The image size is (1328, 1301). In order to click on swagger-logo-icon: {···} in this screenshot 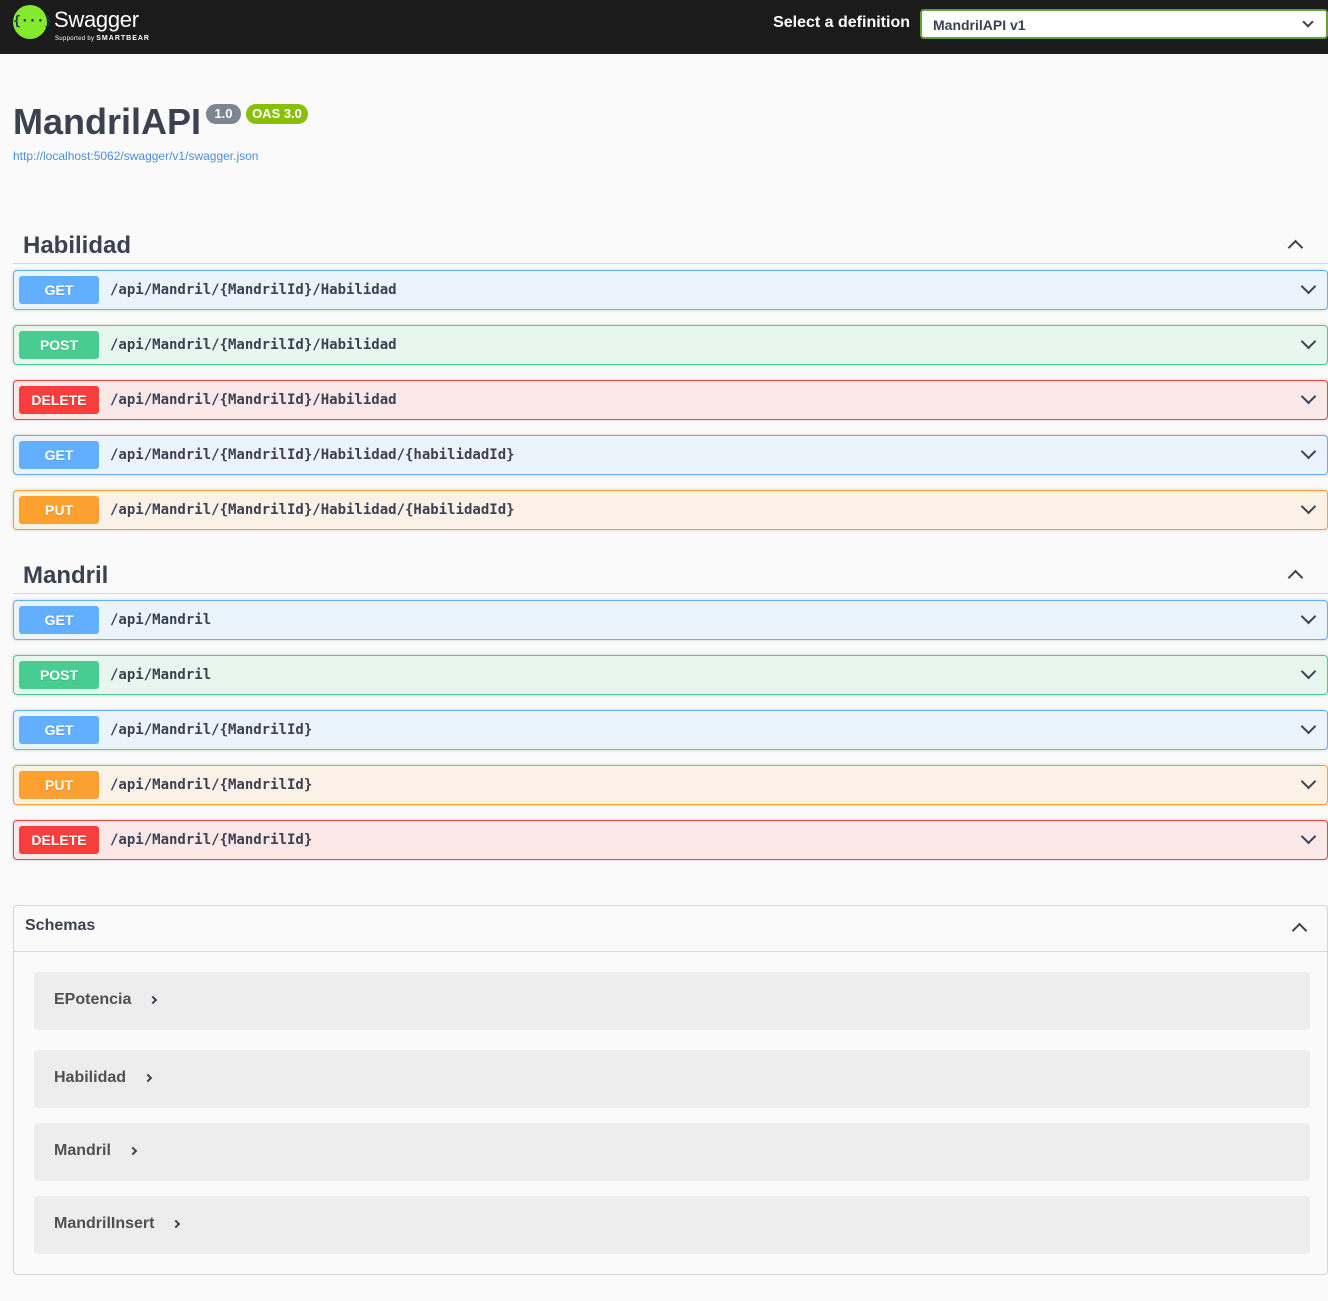, I will do `click(32, 22)`.